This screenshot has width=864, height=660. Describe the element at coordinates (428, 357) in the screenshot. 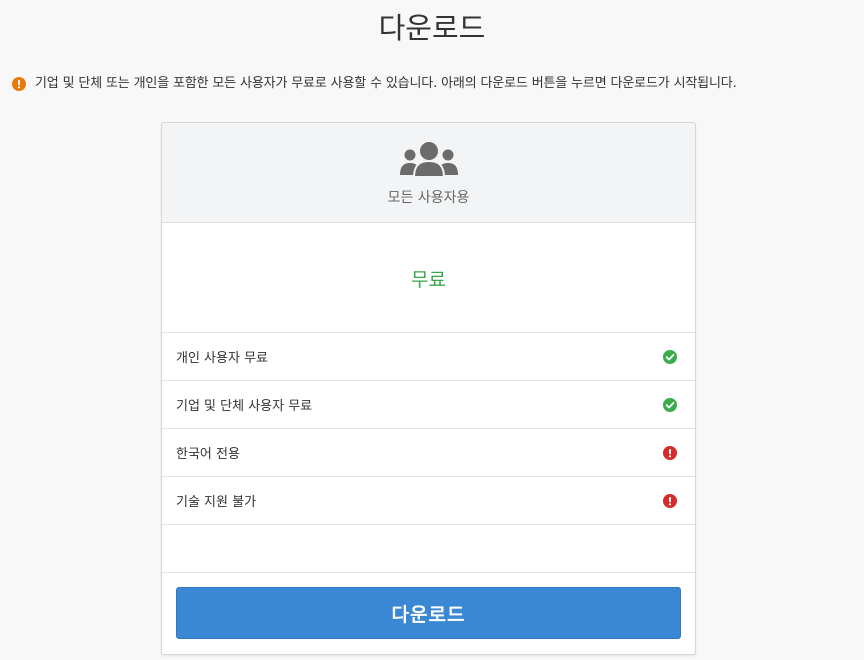

I see `feature-row: 개인 사용자 무료` at that location.